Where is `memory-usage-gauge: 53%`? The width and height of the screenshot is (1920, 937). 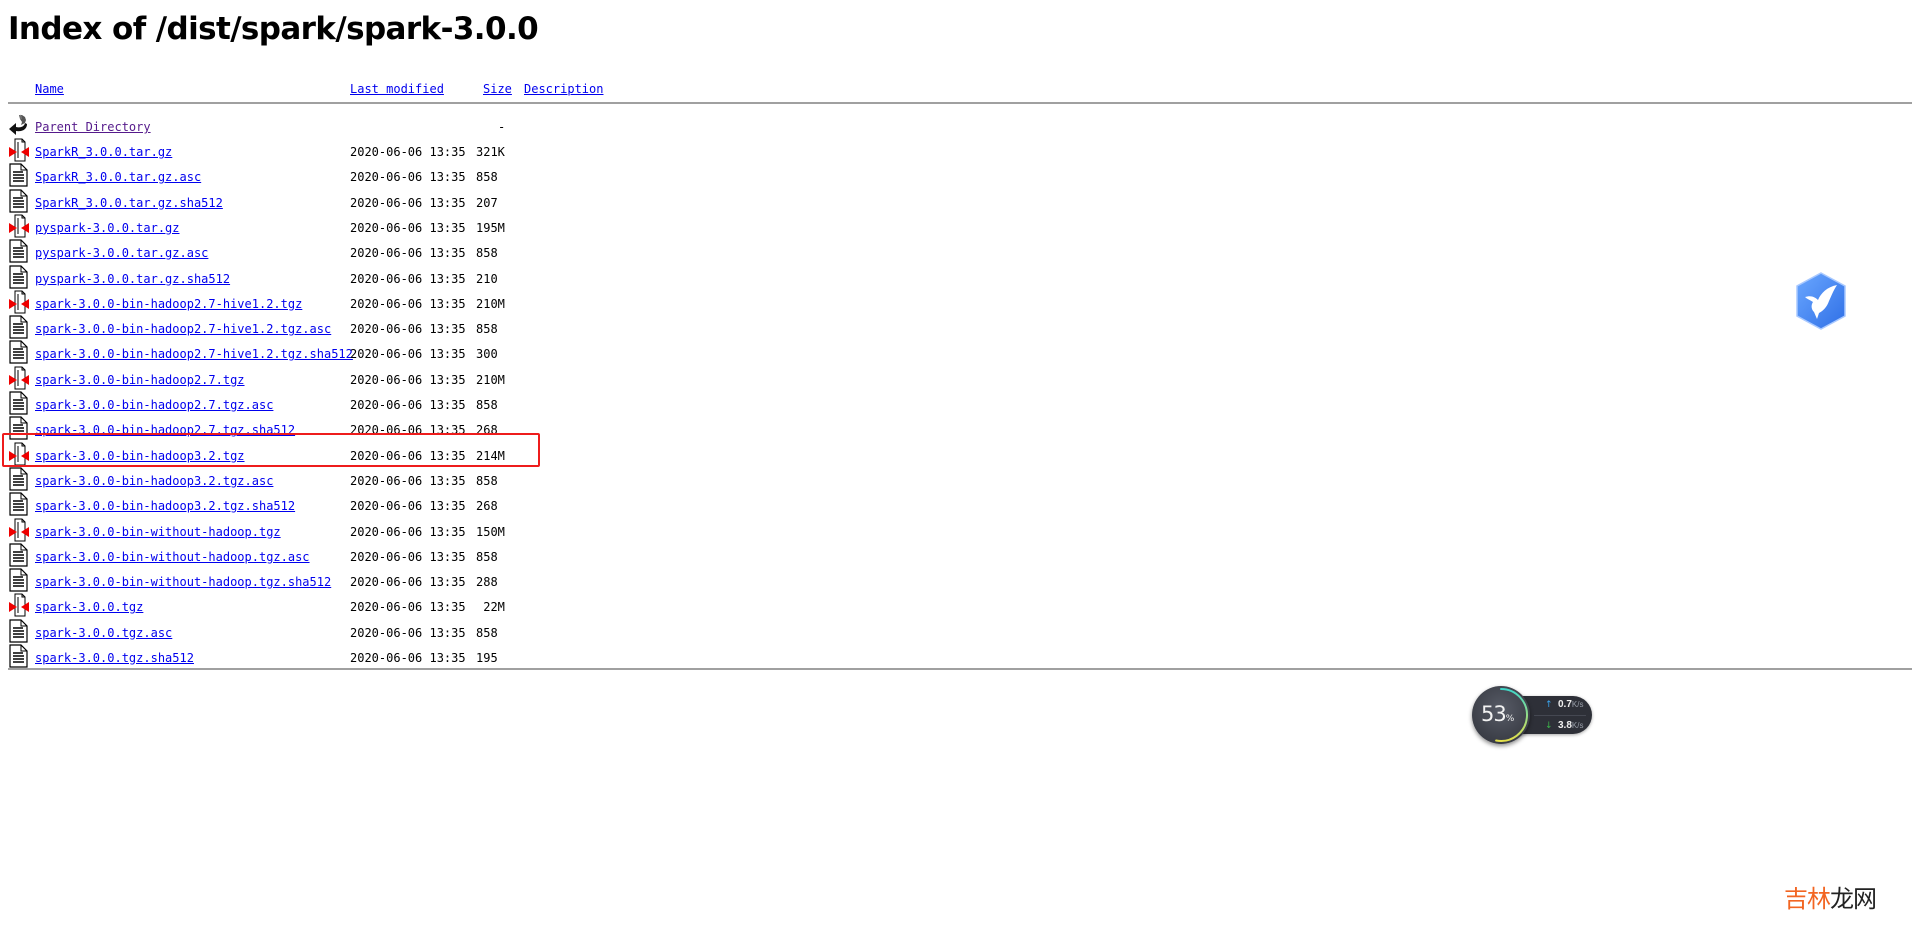
memory-usage-gauge: 53% is located at coordinates (1501, 715).